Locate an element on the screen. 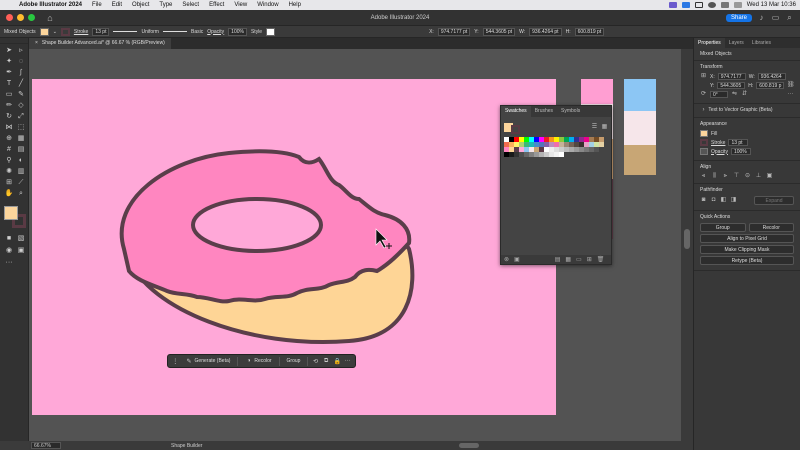 This screenshot has height=450, width=800. menu-help: Help is located at coordinates (295, 5).